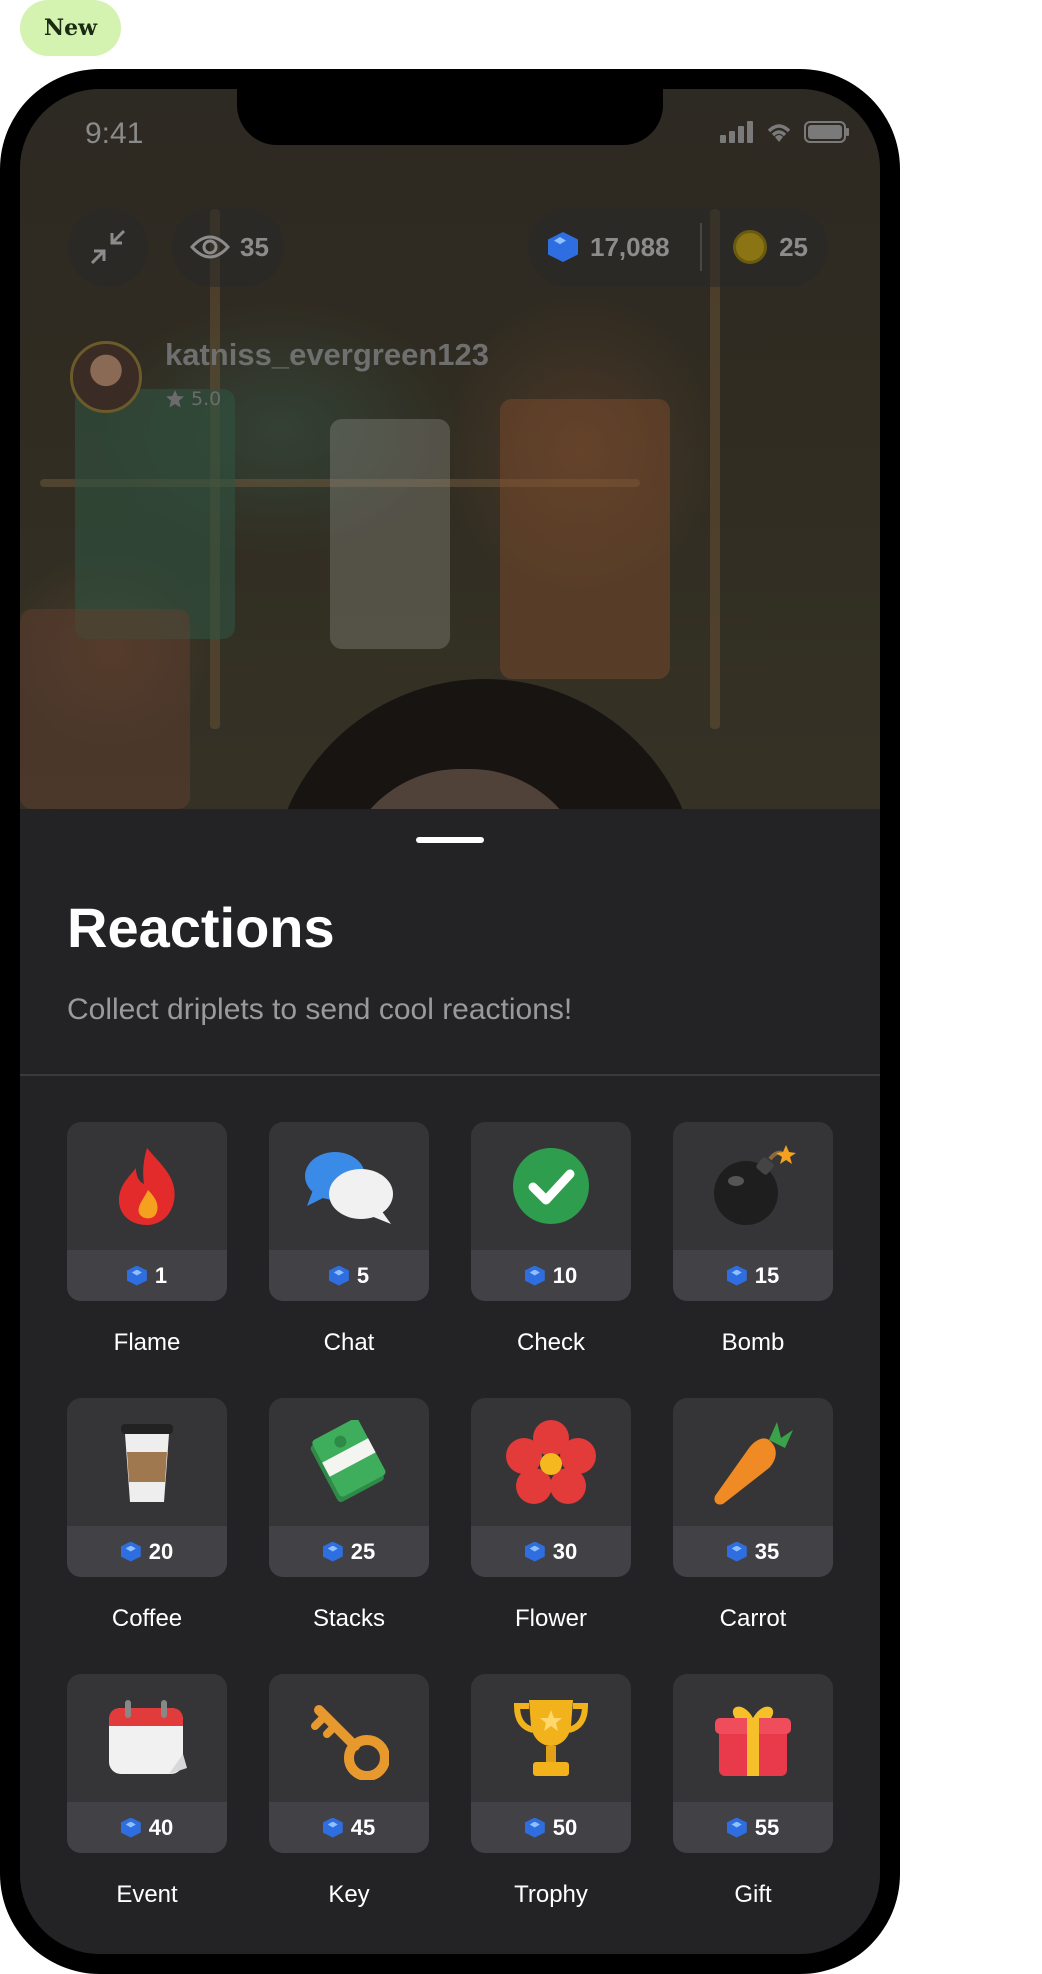  Describe the element at coordinates (147, 1462) in the screenshot. I see `coffee-icon` at that location.